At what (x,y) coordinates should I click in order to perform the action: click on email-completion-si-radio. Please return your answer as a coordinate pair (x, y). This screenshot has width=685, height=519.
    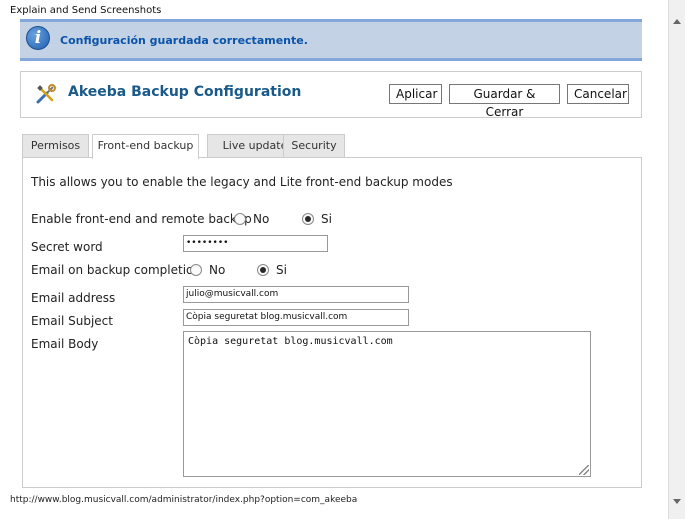
    Looking at the image, I should click on (263, 270).